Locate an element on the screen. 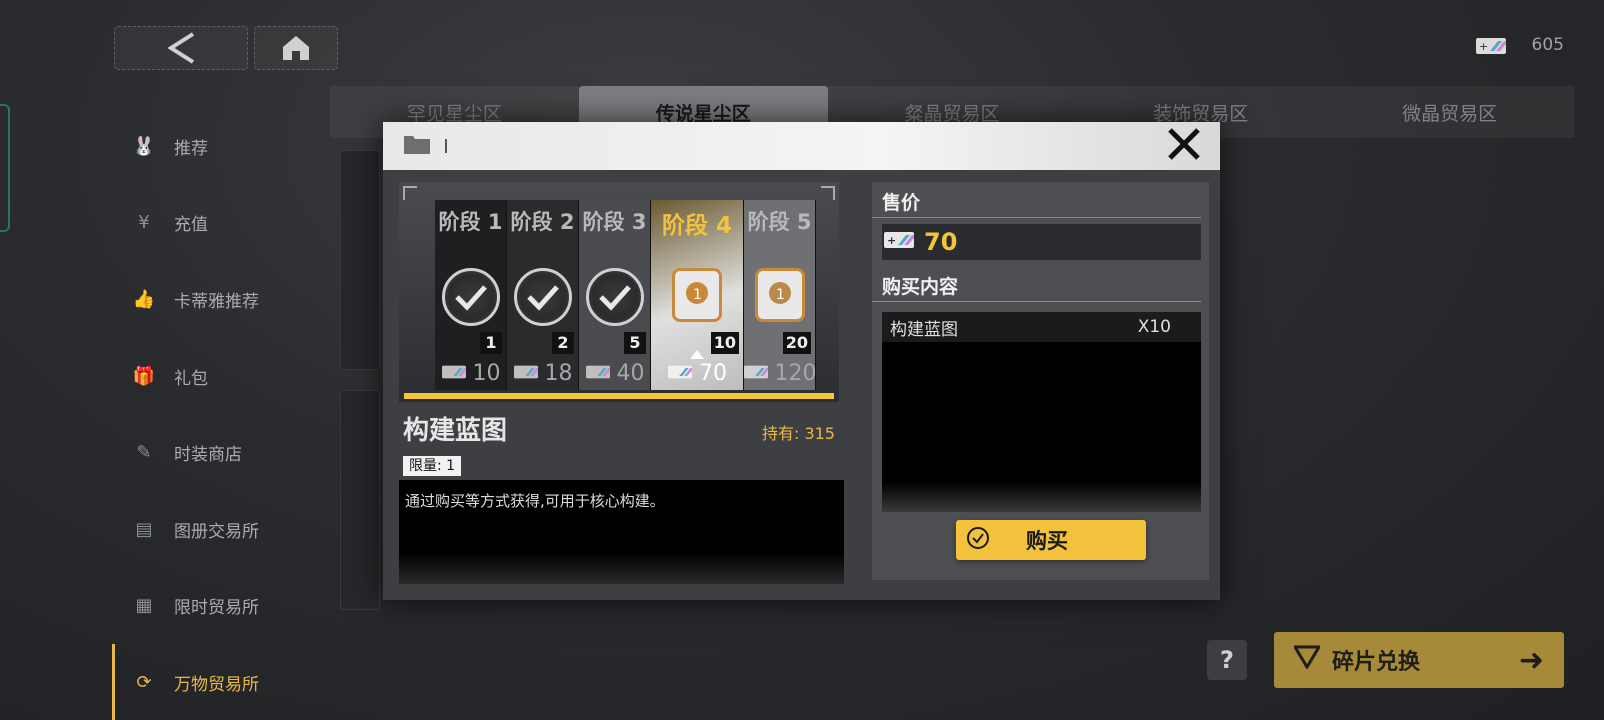  stage-price-value: 70 is located at coordinates (713, 373).